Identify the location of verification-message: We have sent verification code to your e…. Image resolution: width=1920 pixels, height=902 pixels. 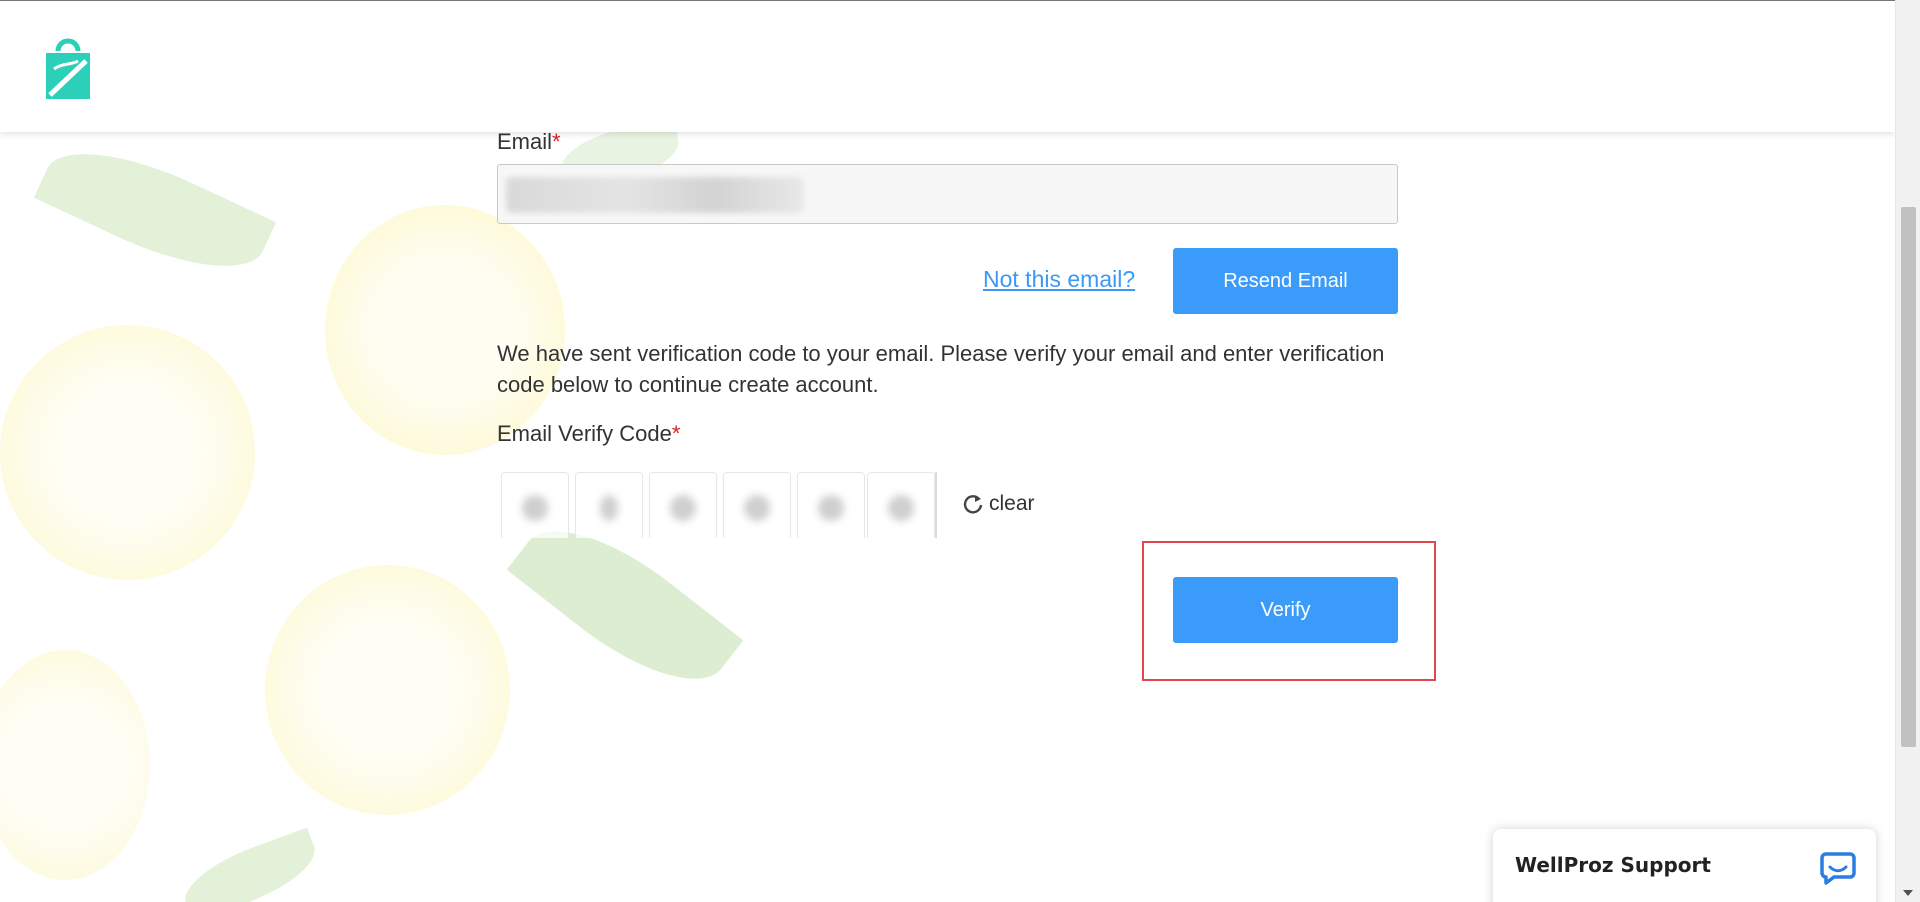
(941, 369).